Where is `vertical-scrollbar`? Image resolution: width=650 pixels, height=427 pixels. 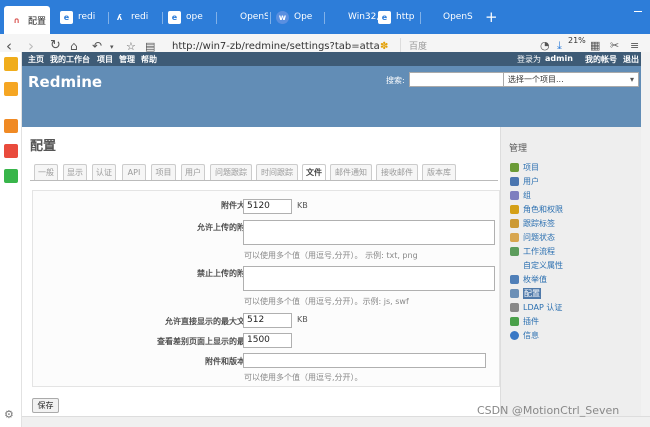 vertical-scrollbar is located at coordinates (645, 234).